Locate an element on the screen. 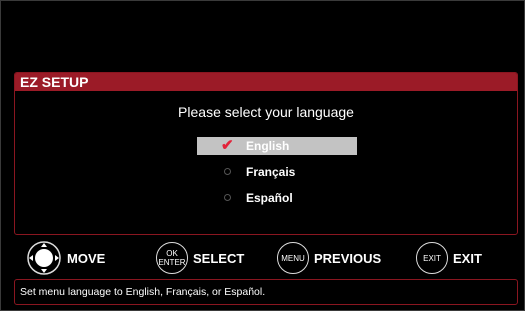 This screenshot has height=311, width=525. ok-text: OK is located at coordinates (172, 253).